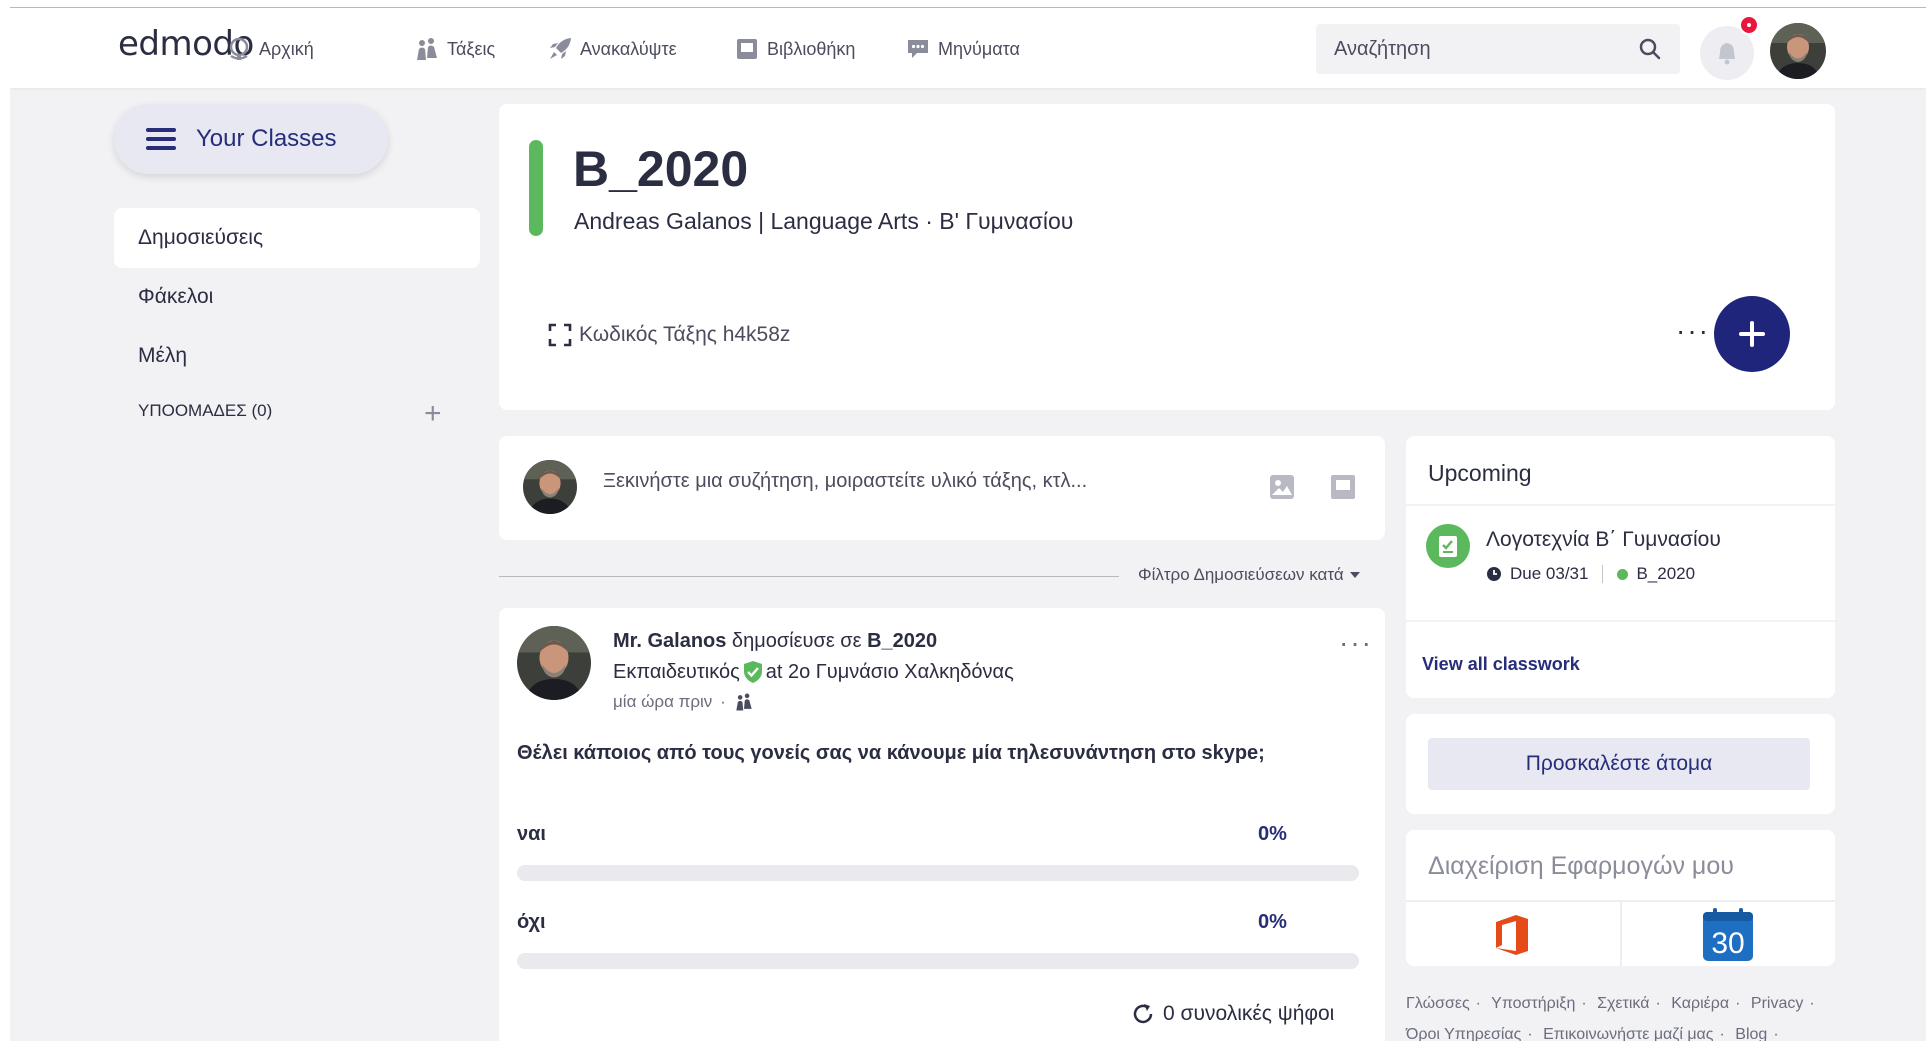  I want to click on sidebar-item-members: Μέλη, so click(297, 356).